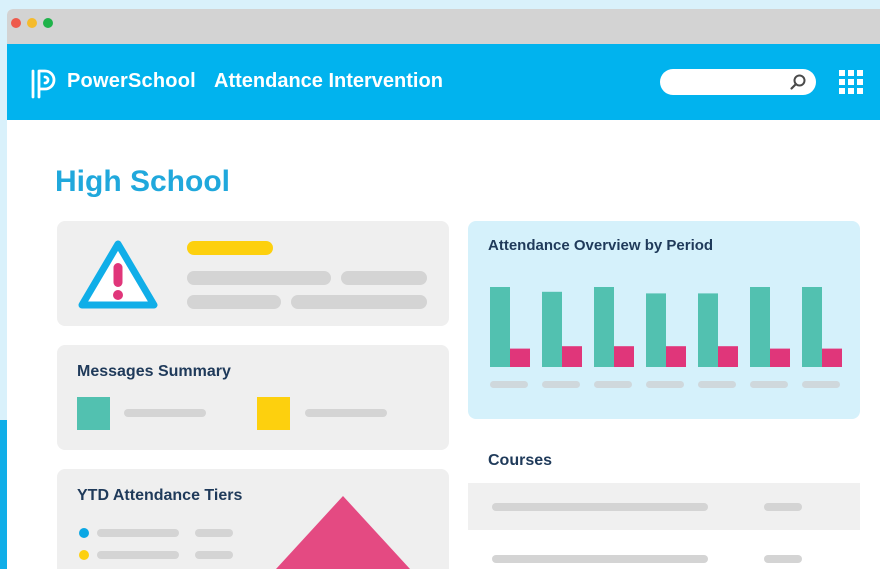 The width and height of the screenshot is (880, 569). What do you see at coordinates (601, 245) in the screenshot?
I see `chart-title: Attendance Overview by Period` at bounding box center [601, 245].